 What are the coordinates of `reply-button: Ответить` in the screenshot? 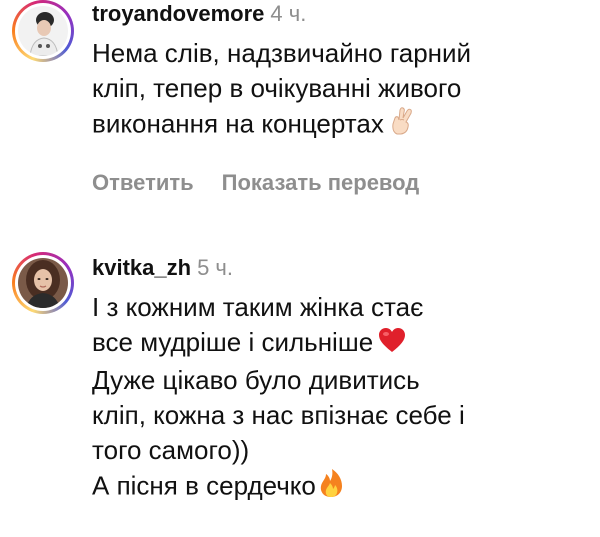 It's located at (143, 182).